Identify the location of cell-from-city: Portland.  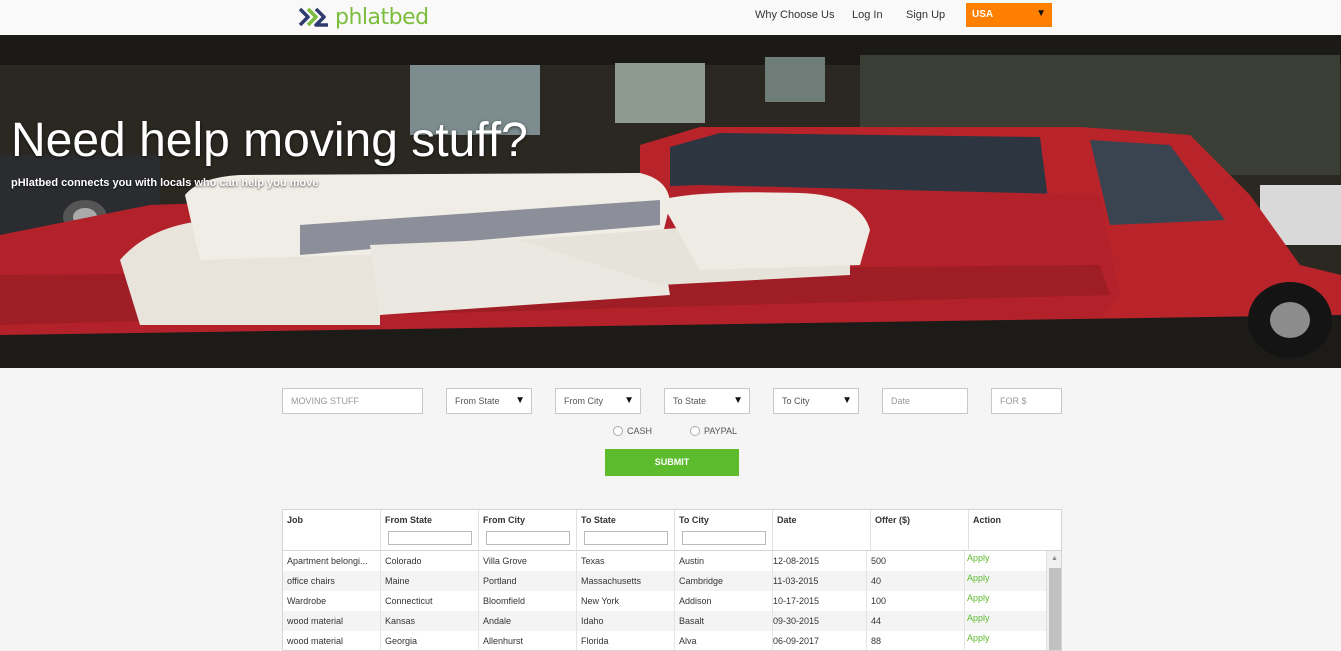
(528, 581).